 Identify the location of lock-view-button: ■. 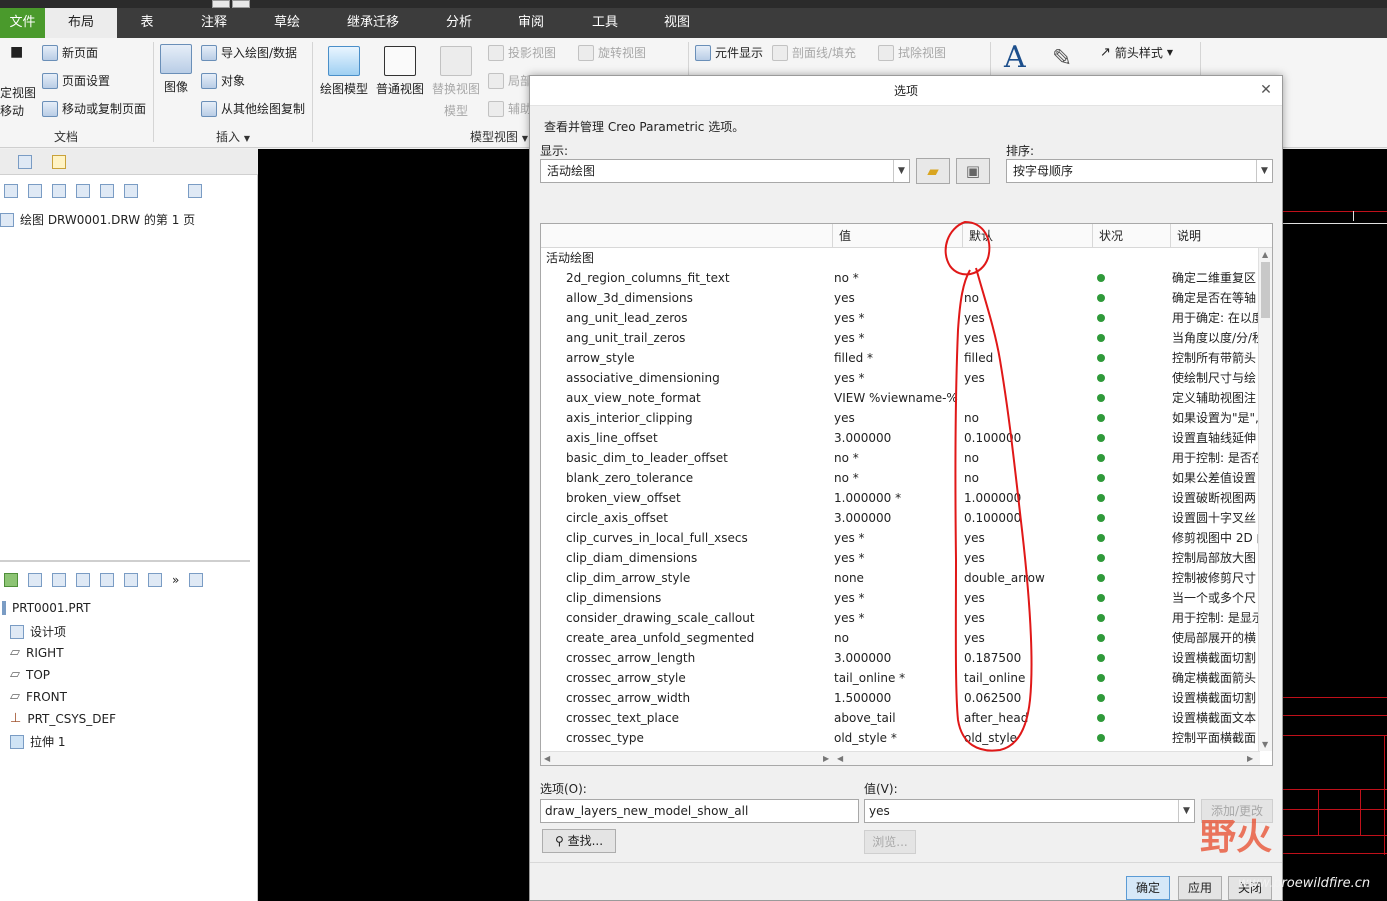
(16, 52).